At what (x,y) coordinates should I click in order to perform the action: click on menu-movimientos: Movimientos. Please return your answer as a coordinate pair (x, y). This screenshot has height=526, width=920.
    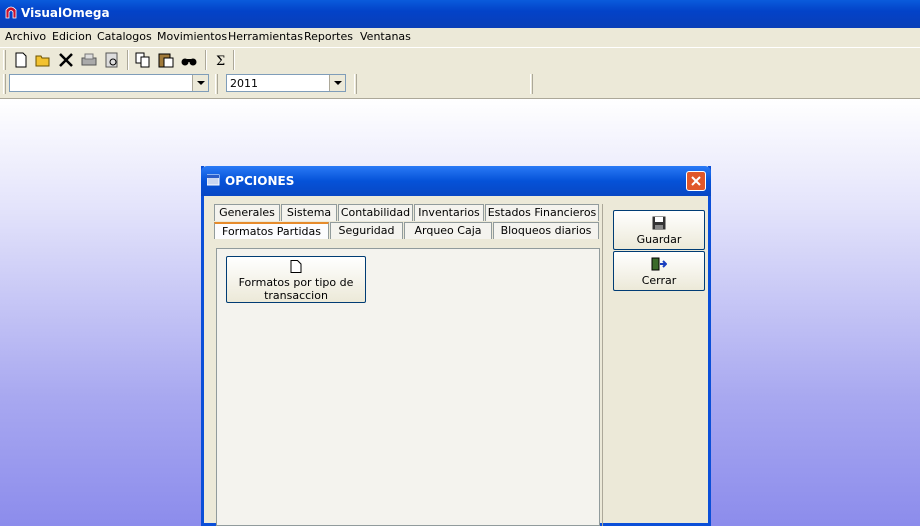
    Looking at the image, I should click on (192, 36).